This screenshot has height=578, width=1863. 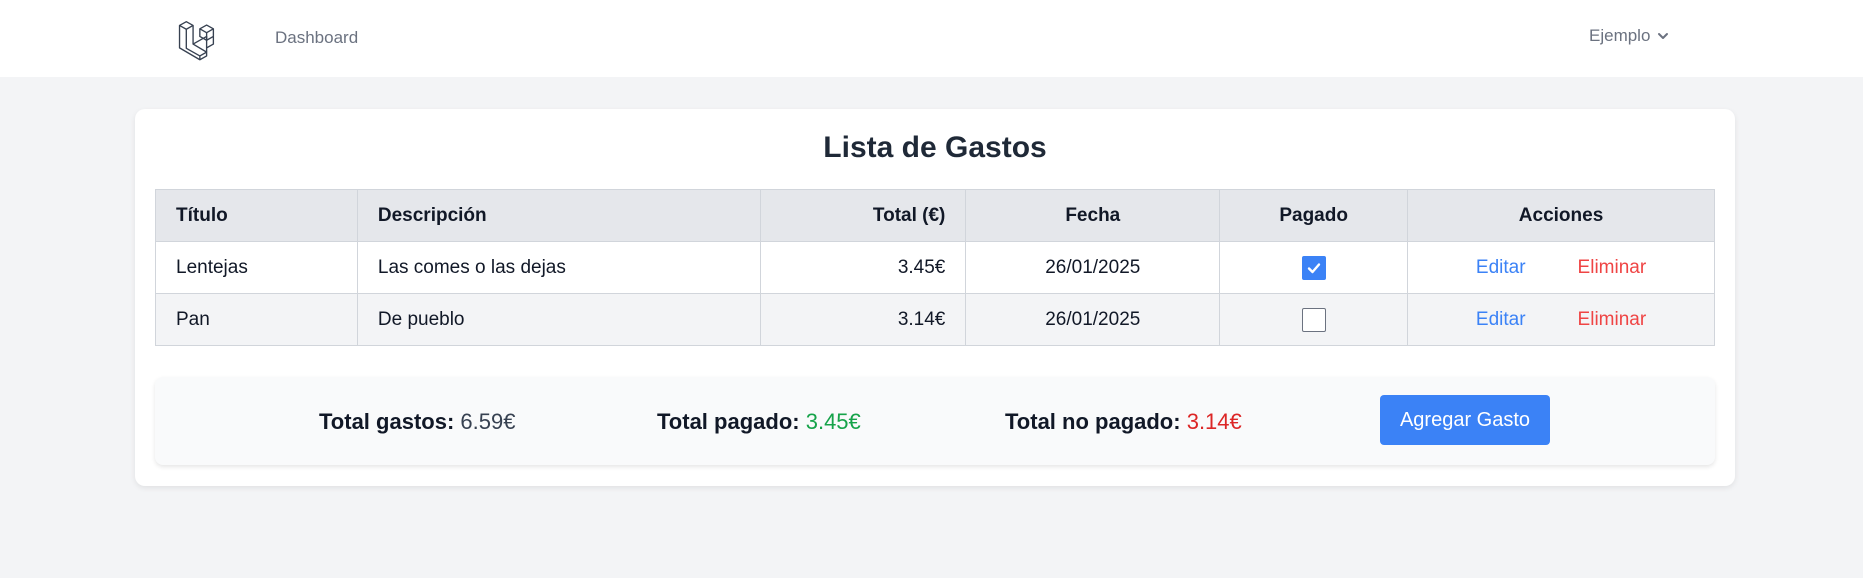 I want to click on header-pagado: Pagado, so click(x=1314, y=215).